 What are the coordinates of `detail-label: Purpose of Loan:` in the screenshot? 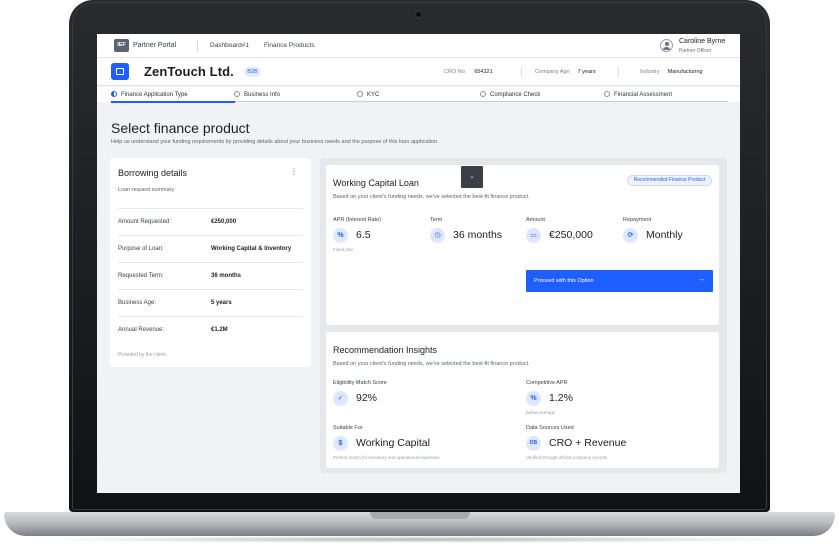 It's located at (141, 249).